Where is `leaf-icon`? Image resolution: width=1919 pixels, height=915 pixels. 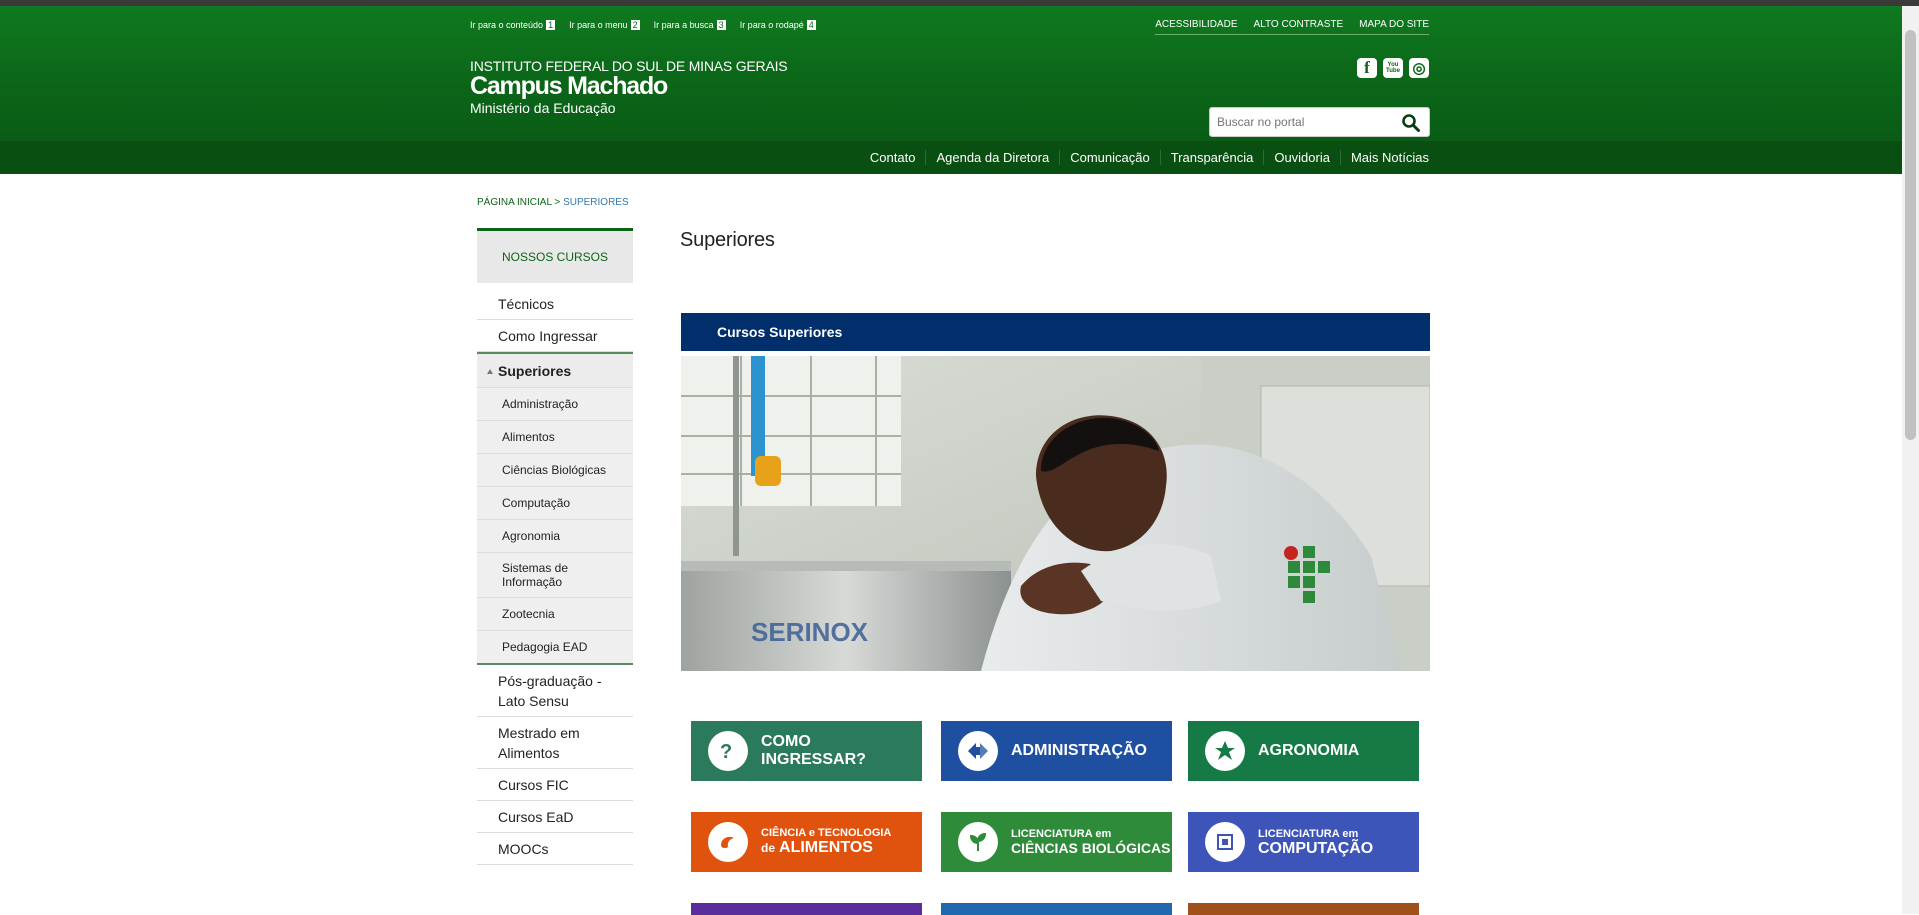
leaf-icon is located at coordinates (1225, 751).